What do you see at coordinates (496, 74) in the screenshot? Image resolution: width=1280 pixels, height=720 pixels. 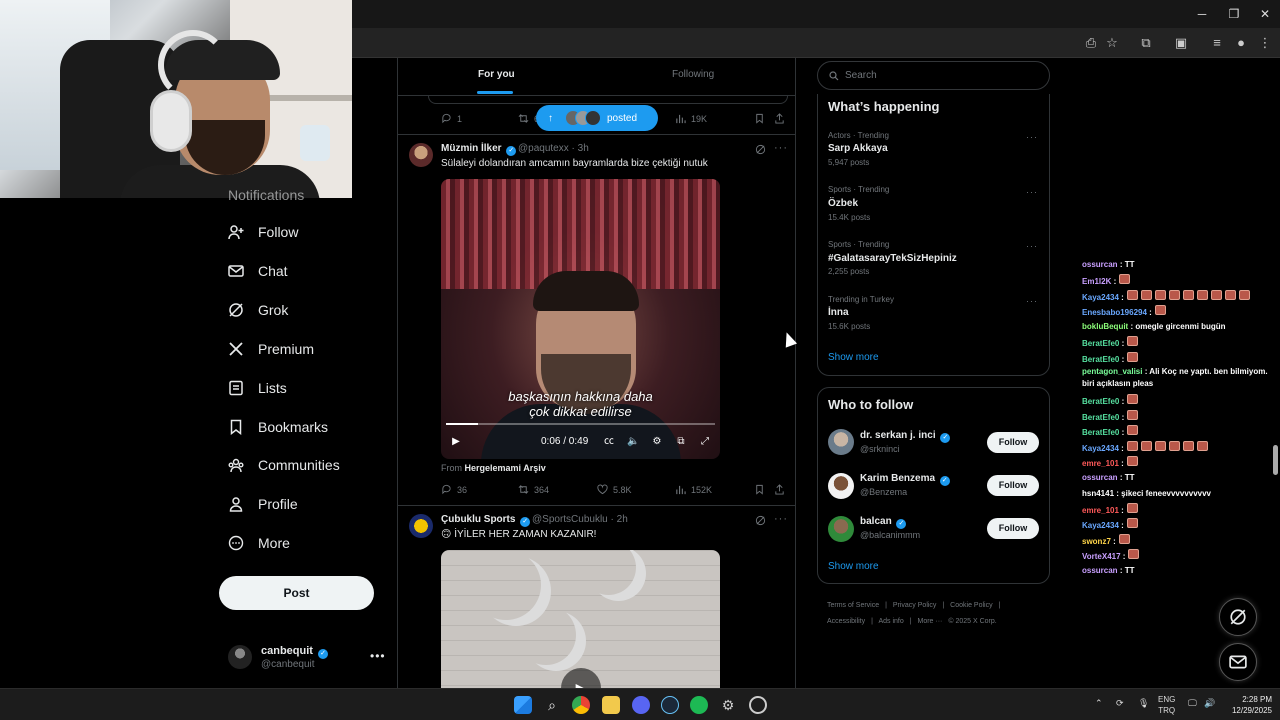 I see `tab-for-you: For you` at bounding box center [496, 74].